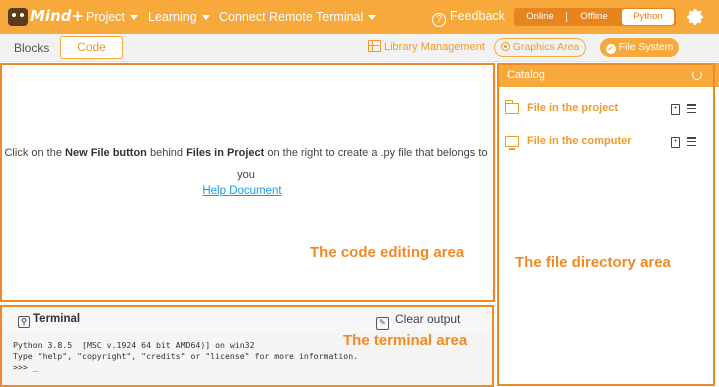  Describe the element at coordinates (477, 16) in the screenshot. I see `feedback-label: Feedback` at that location.